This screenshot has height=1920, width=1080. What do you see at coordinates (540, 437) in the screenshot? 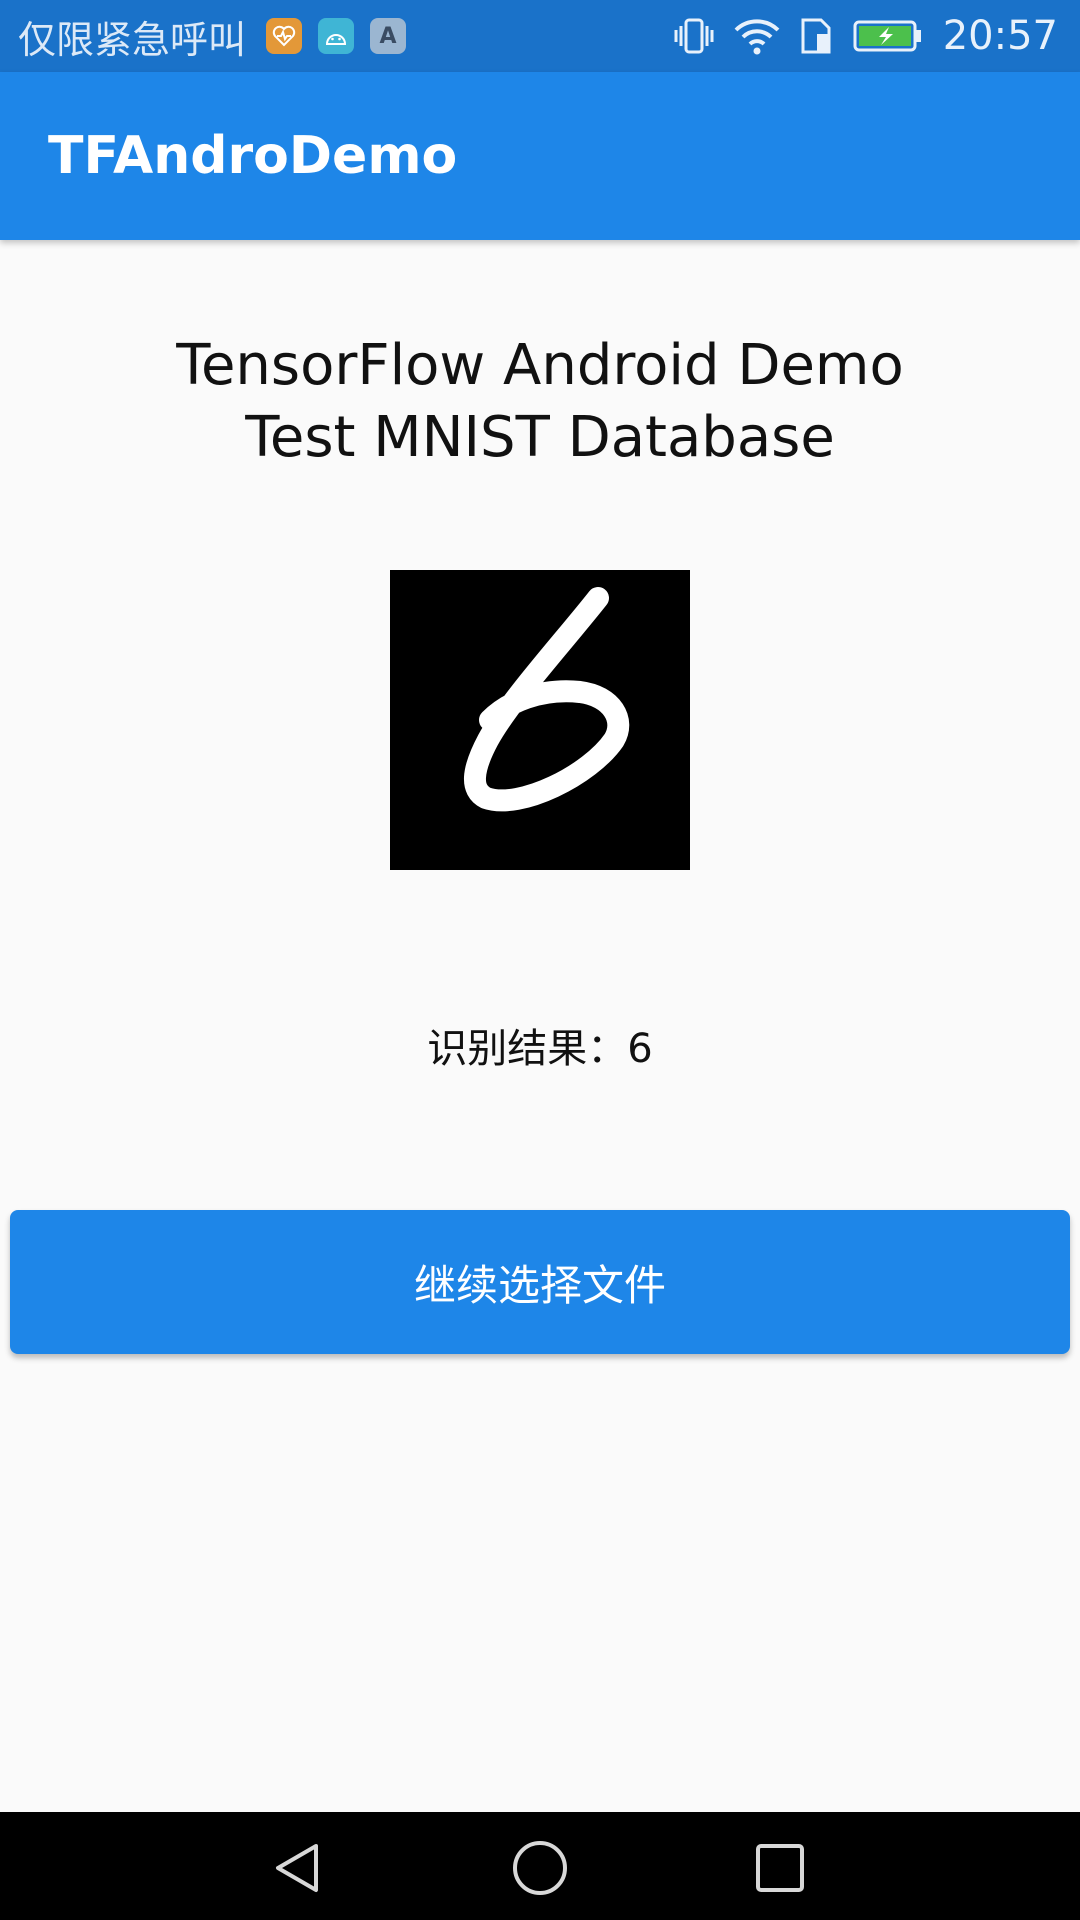
I see `heading-line-2: Test MNIST Database` at bounding box center [540, 437].